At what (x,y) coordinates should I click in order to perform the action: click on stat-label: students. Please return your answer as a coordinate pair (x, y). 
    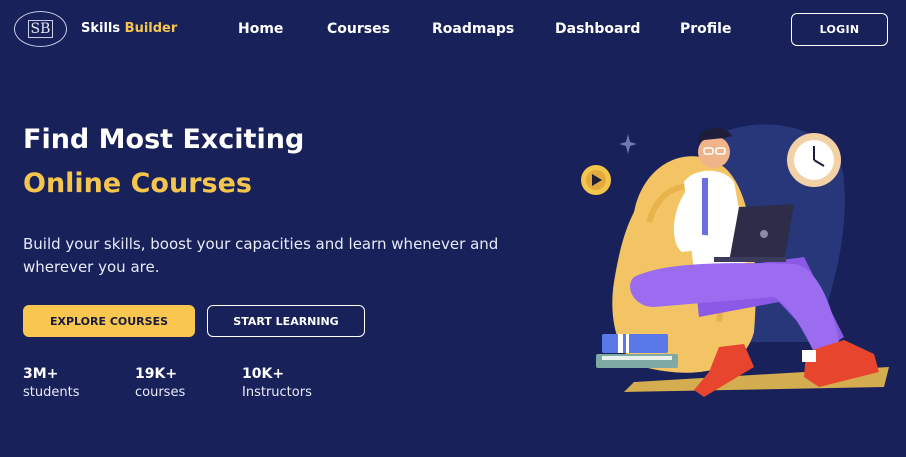
    Looking at the image, I should click on (51, 392).